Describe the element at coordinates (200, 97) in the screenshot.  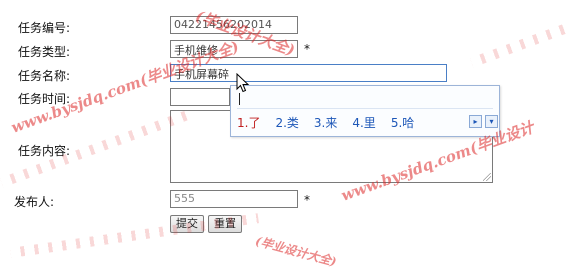
I see `task-time-field` at that location.